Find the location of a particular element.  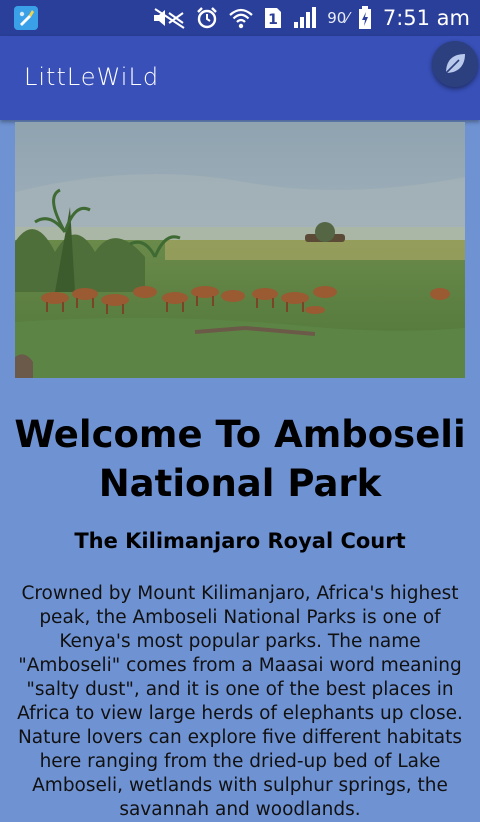

leaf-fab-button is located at coordinates (455, 64).